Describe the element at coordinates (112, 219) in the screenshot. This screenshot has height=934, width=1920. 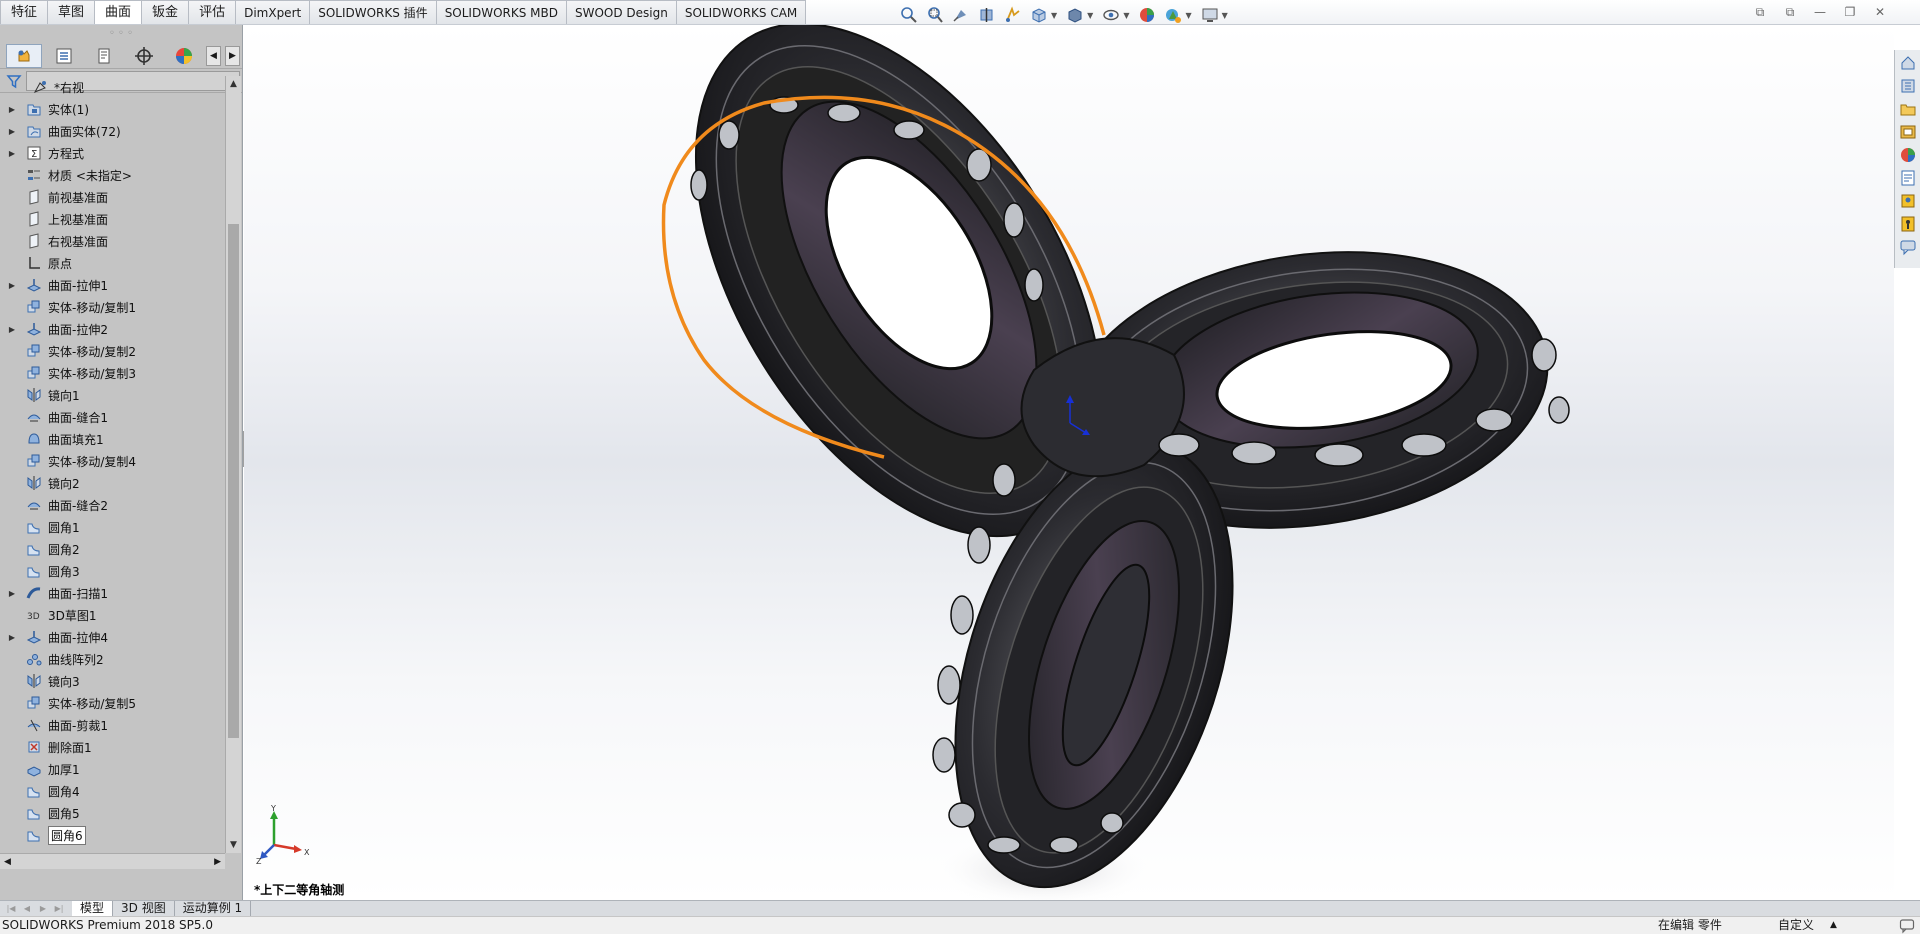
I see `tree-item: 上视基准面` at that location.